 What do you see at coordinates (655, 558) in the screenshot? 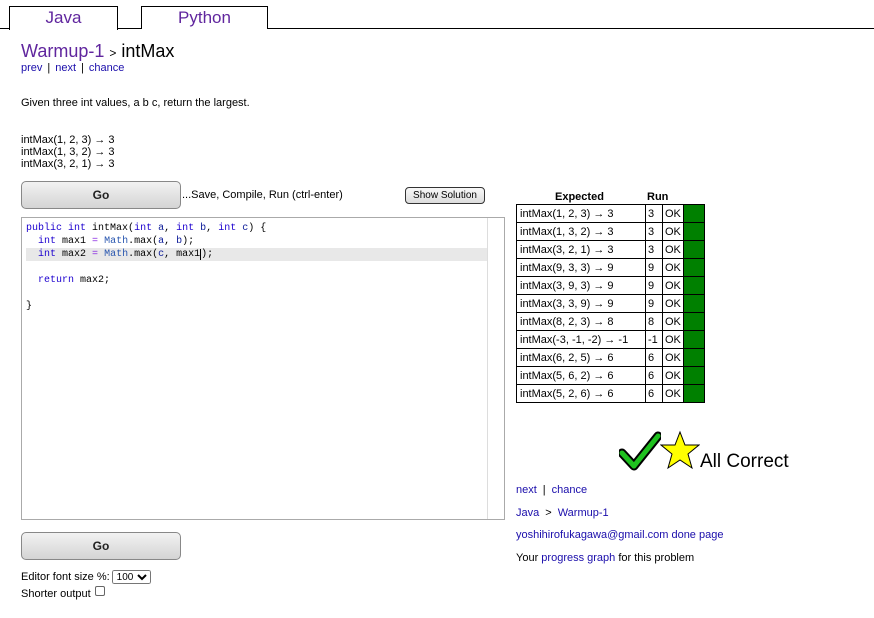
I see `progress-suffix: for this problem` at bounding box center [655, 558].